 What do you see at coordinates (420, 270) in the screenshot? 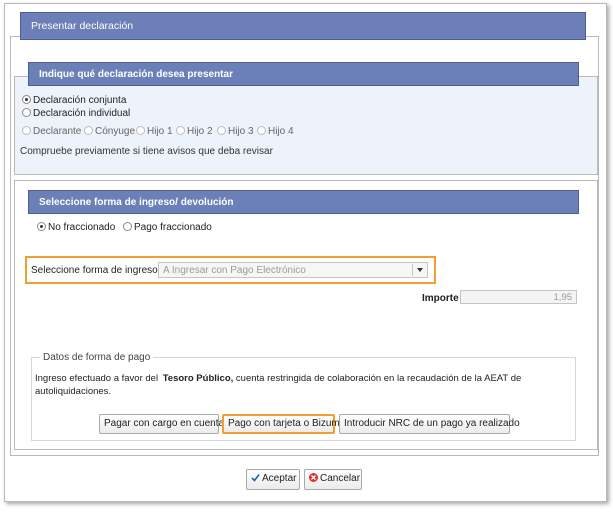
I see `chevron-down-icon` at bounding box center [420, 270].